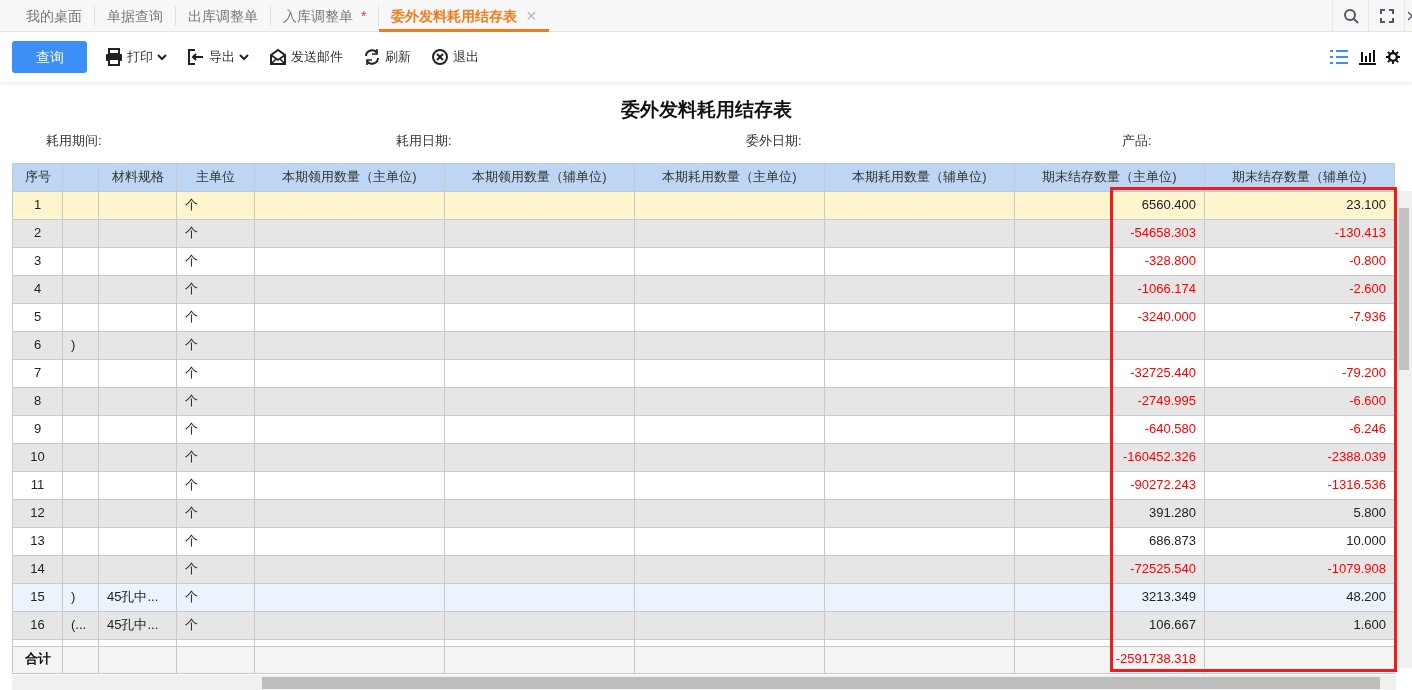 Image resolution: width=1412 pixels, height=690 pixels. Describe the element at coordinates (135, 16) in the screenshot. I see `tab: 单据查询` at that location.